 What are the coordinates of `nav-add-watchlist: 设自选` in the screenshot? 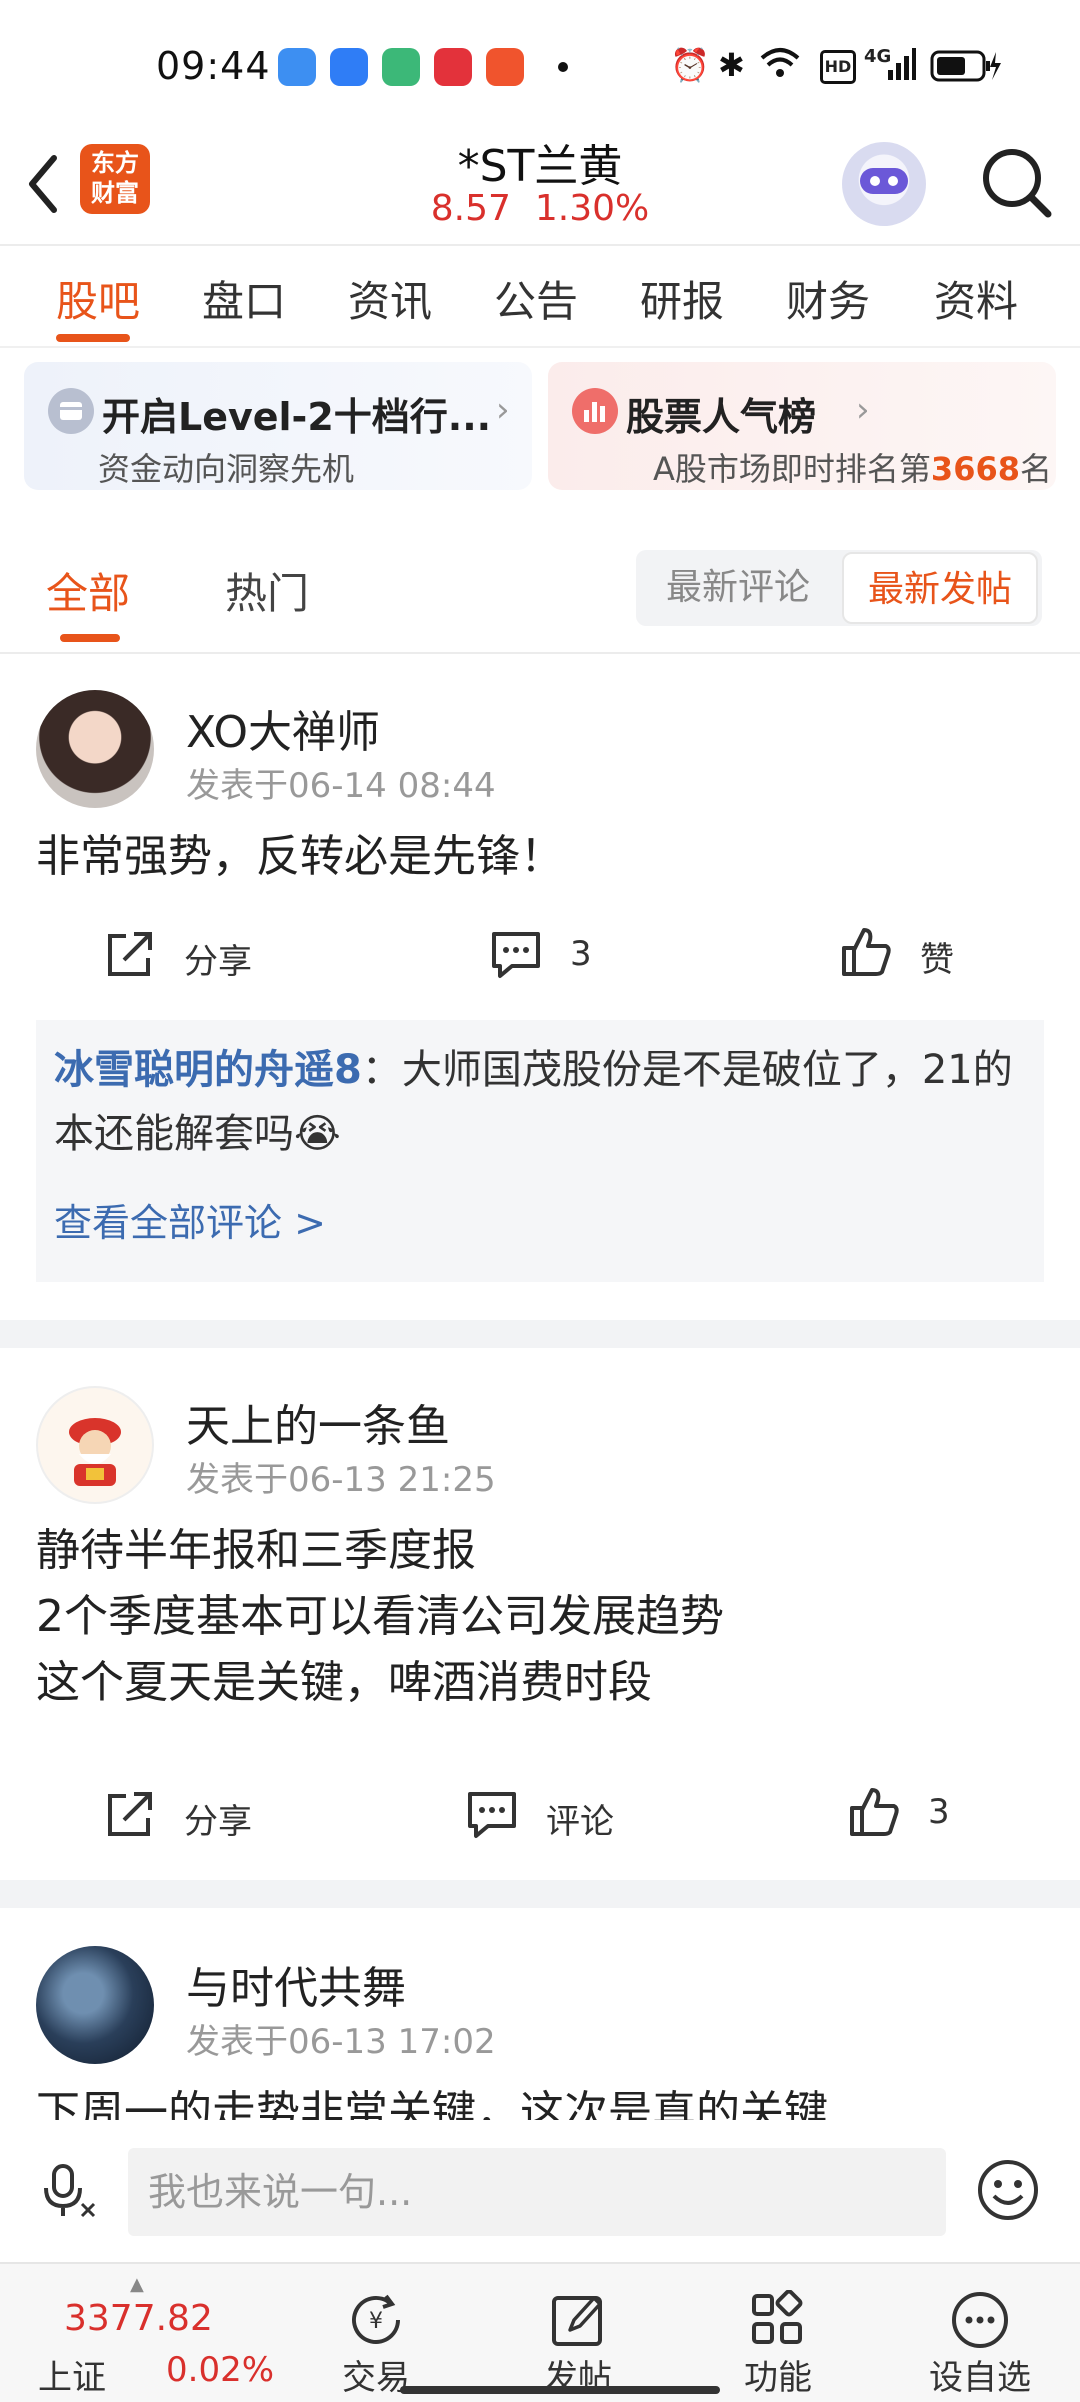 It's located at (980, 2333).